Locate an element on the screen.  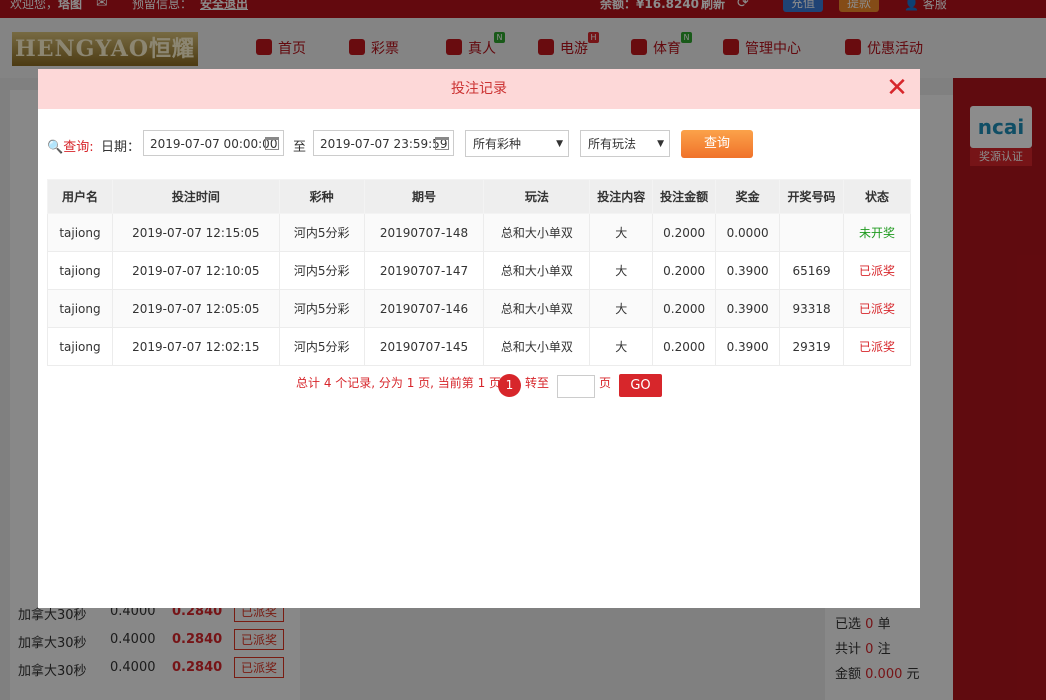
to-label: 至 is located at coordinates (300, 147).